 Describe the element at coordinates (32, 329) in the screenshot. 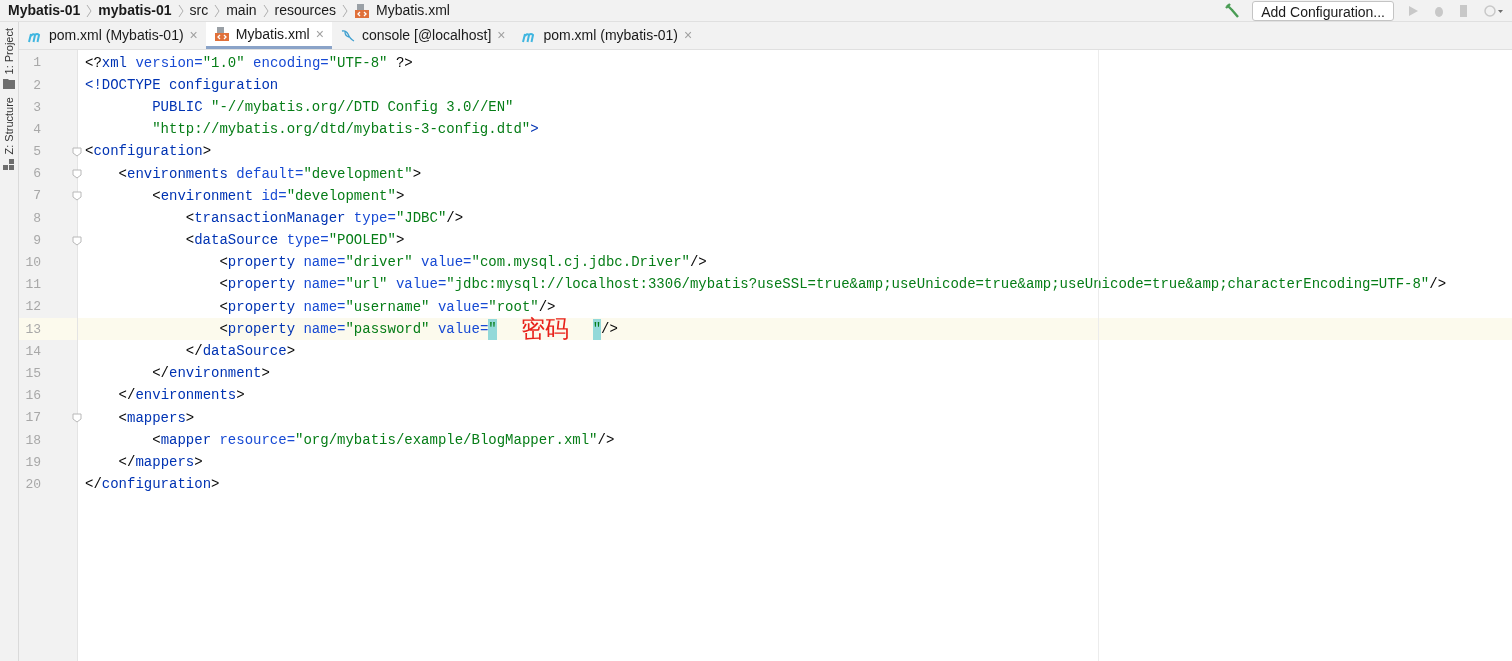

I see `line-number: 13` at that location.